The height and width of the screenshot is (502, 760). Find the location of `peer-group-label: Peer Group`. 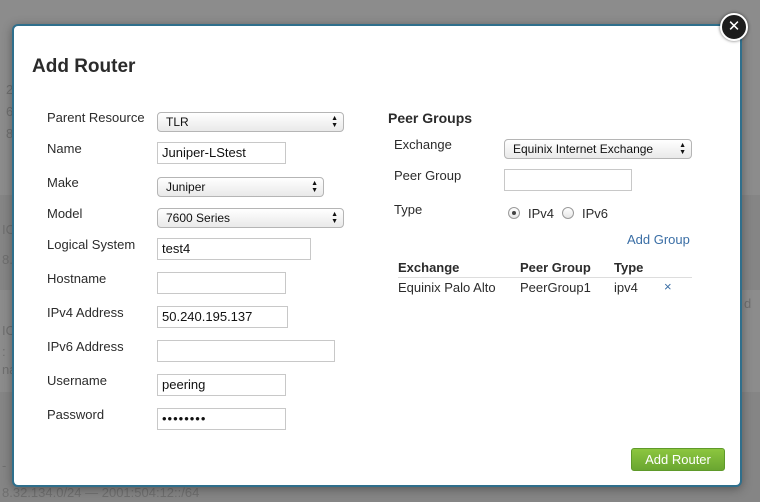

peer-group-label: Peer Group is located at coordinates (428, 175).